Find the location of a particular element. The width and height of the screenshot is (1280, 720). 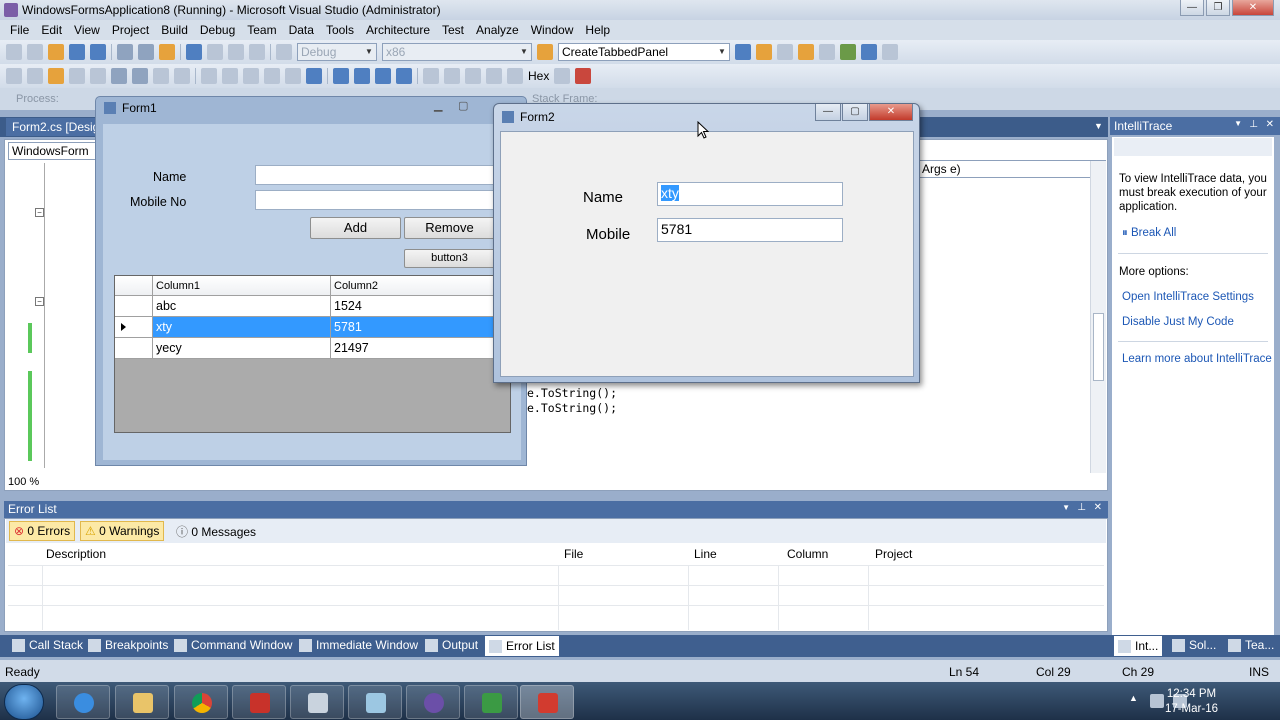

bookmark-icon is located at coordinates (182, 76).